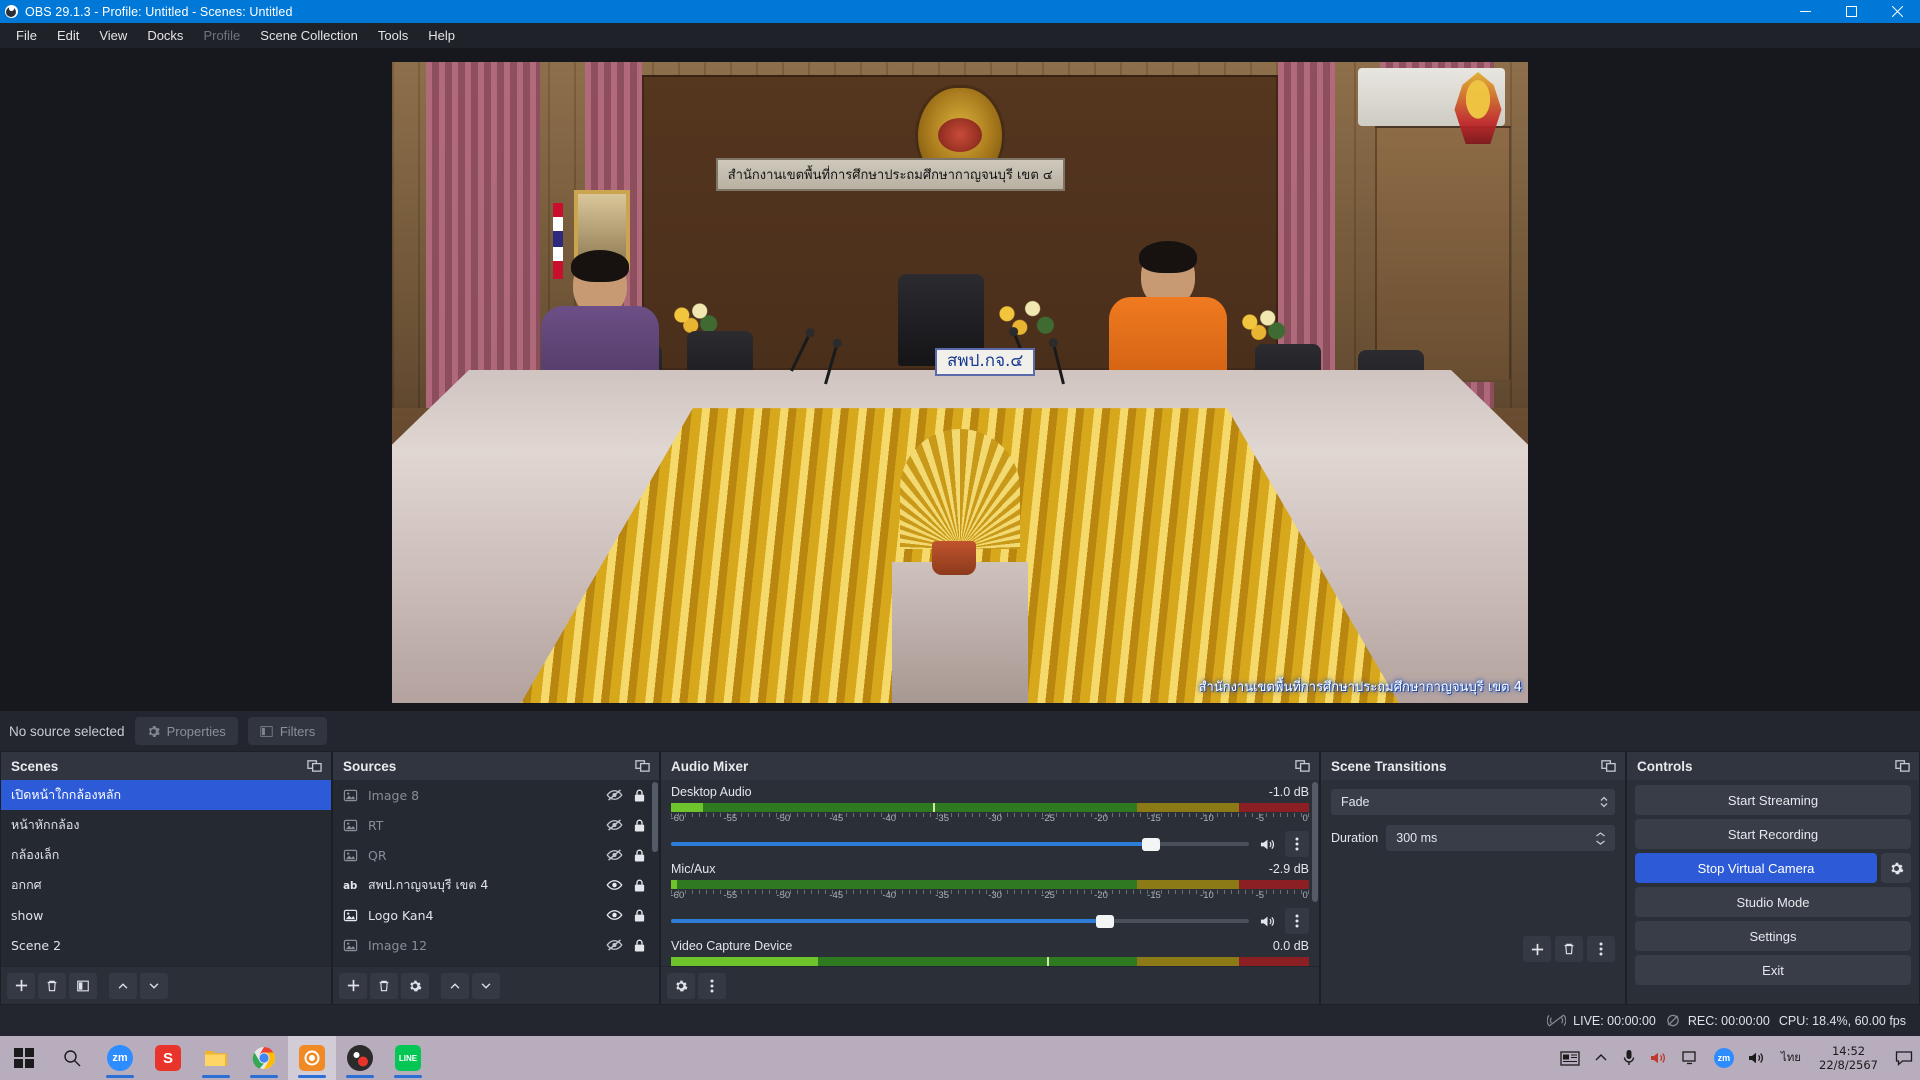 The height and width of the screenshot is (1080, 1920). What do you see at coordinates (1659, 1058) in the screenshot?
I see `speaker-muted-icon` at bounding box center [1659, 1058].